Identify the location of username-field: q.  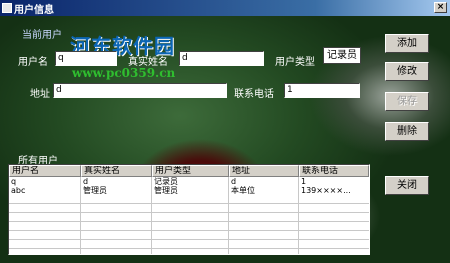
(86, 58).